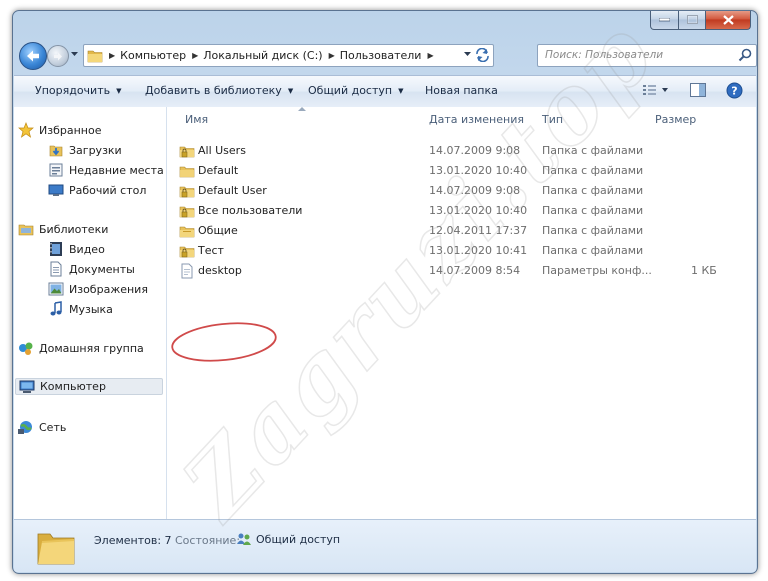 The width and height of the screenshot is (768, 581). I want to click on file-date: 14.07.2009 8:54, so click(475, 270).